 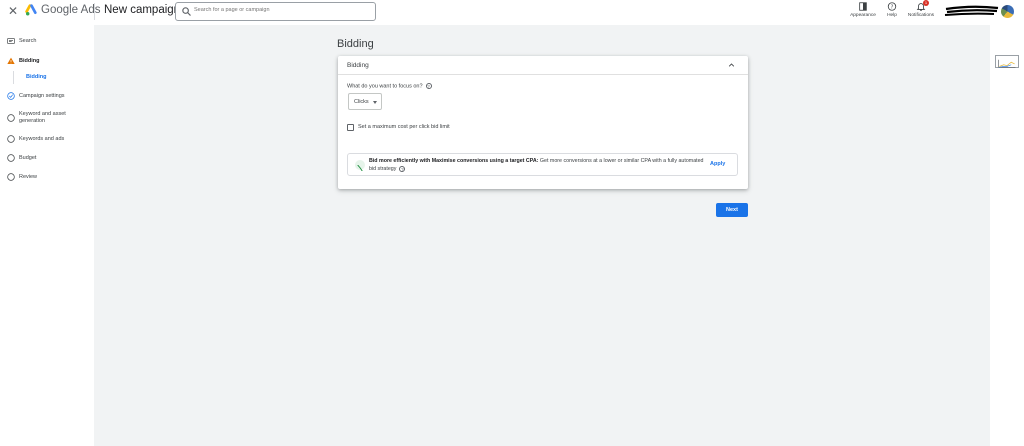 I want to click on page-title: New campaign, so click(x=142, y=10).